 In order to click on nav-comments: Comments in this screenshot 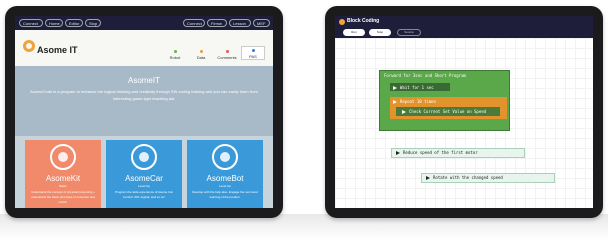, I will do `click(227, 55)`.